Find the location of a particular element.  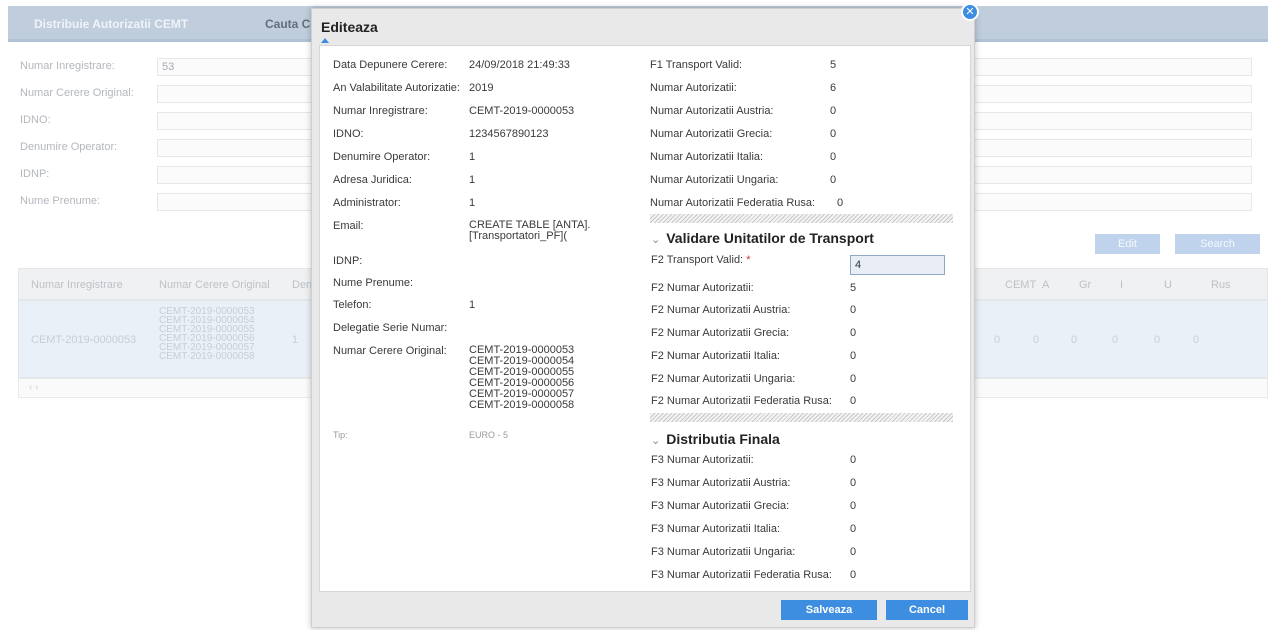

label-telefon: Telefon: is located at coordinates (352, 305).